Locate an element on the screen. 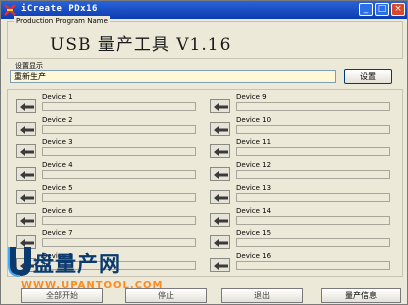 This screenshot has width=408, height=305. device-label: Device 6 is located at coordinates (57, 210).